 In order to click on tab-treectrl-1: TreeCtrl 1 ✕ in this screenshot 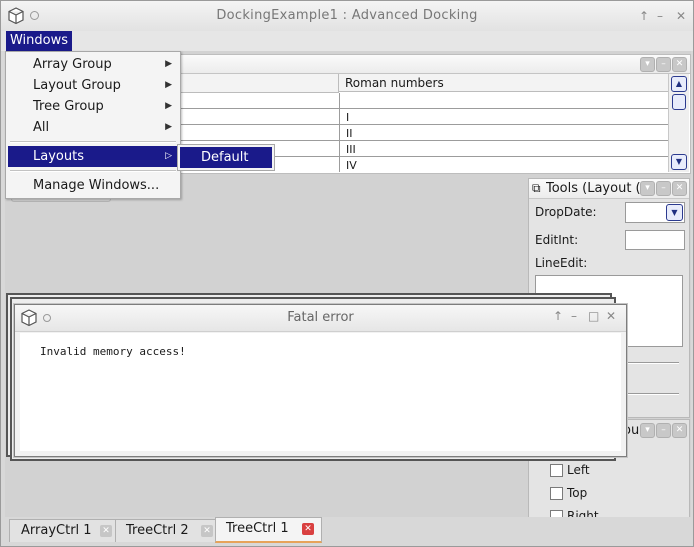, I will do `click(268, 530)`.